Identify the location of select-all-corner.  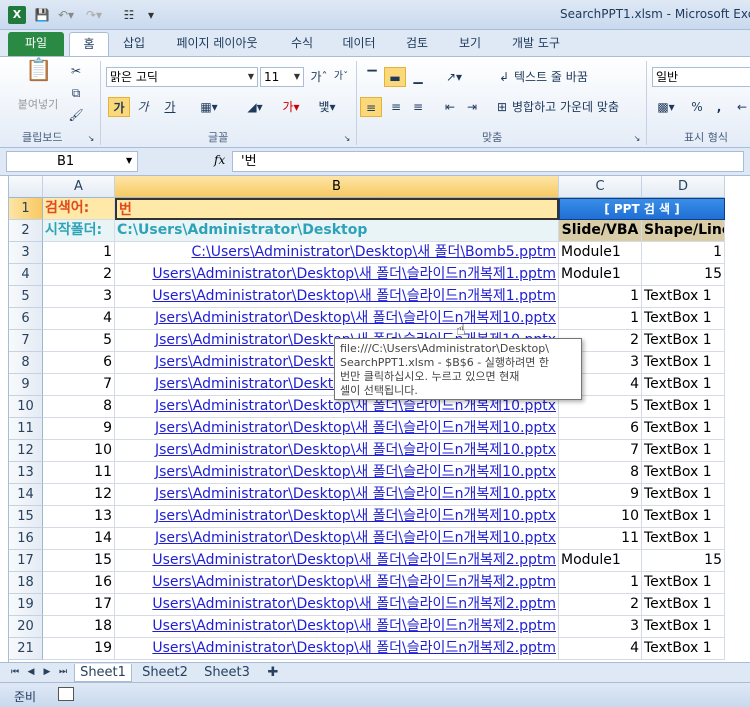
(26, 187).